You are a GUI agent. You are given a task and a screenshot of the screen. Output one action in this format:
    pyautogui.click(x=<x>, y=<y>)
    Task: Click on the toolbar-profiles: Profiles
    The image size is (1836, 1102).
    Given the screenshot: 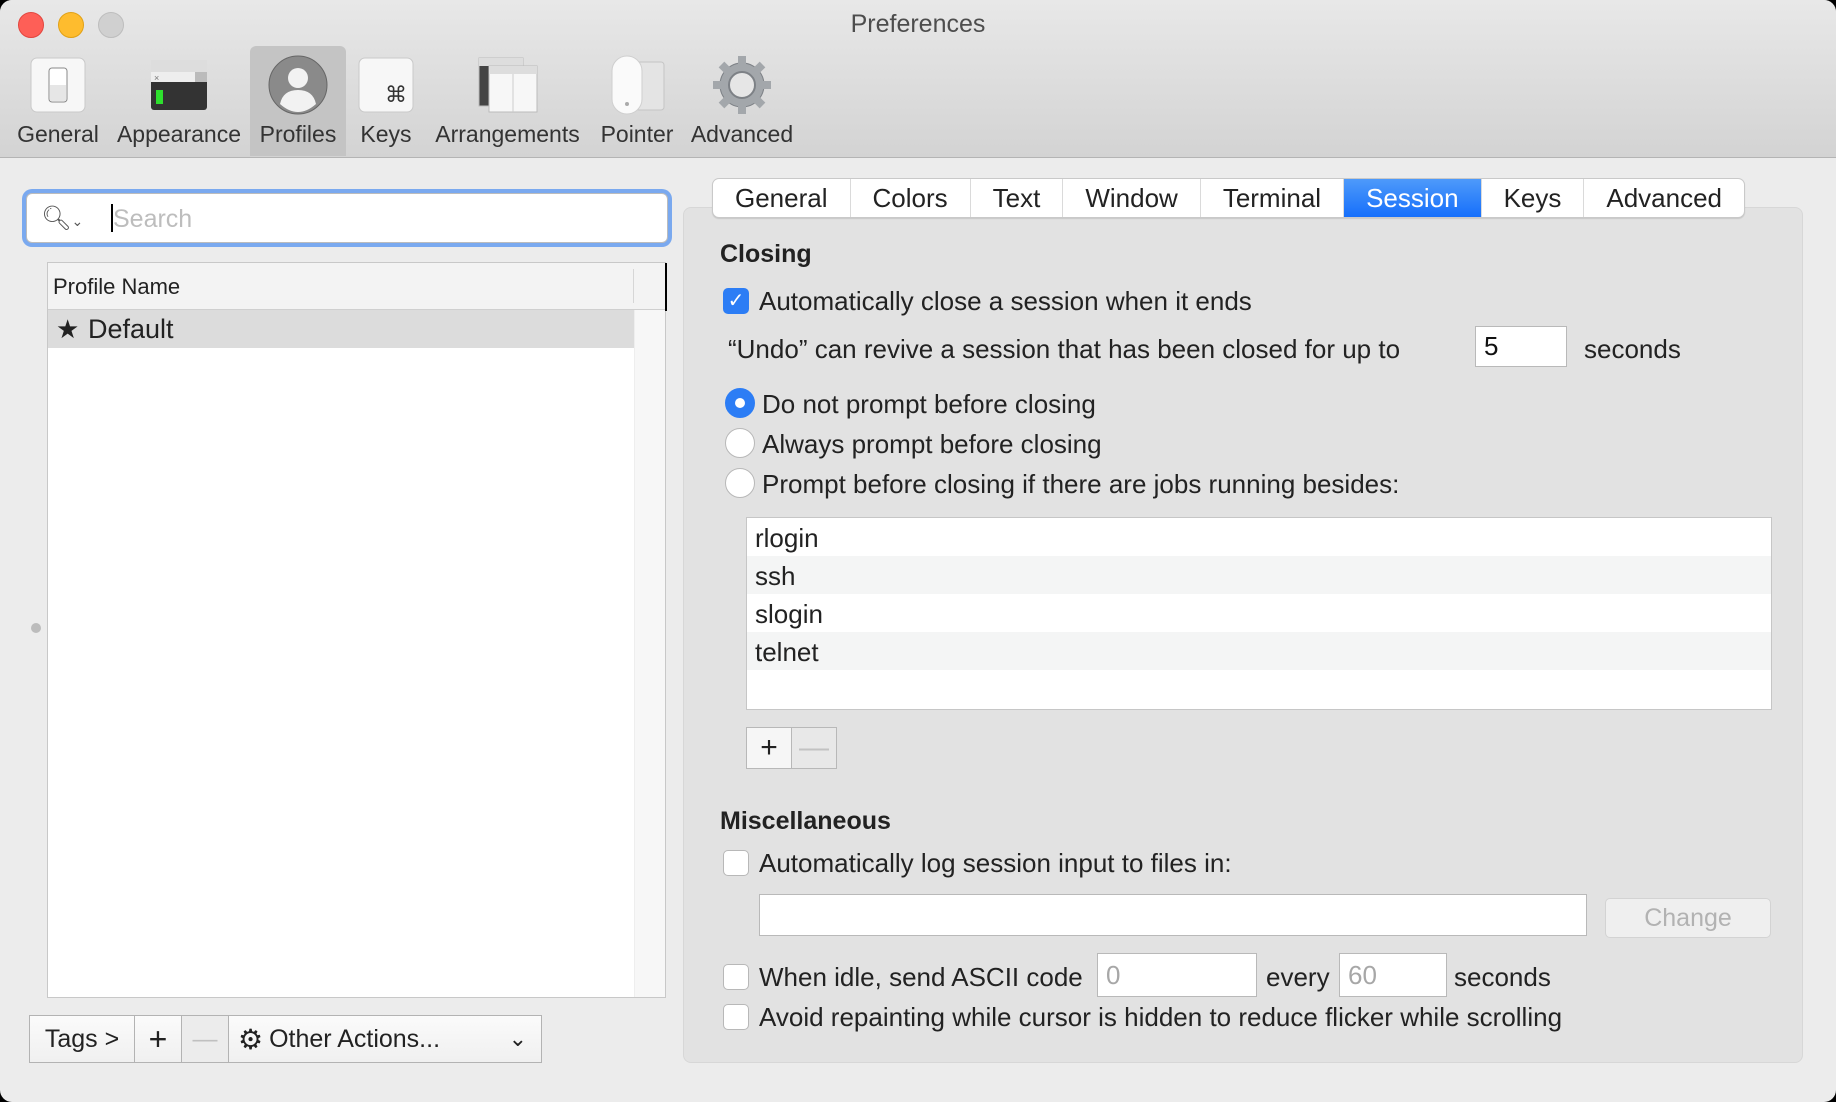 What is the action you would take?
    pyautogui.click(x=298, y=101)
    